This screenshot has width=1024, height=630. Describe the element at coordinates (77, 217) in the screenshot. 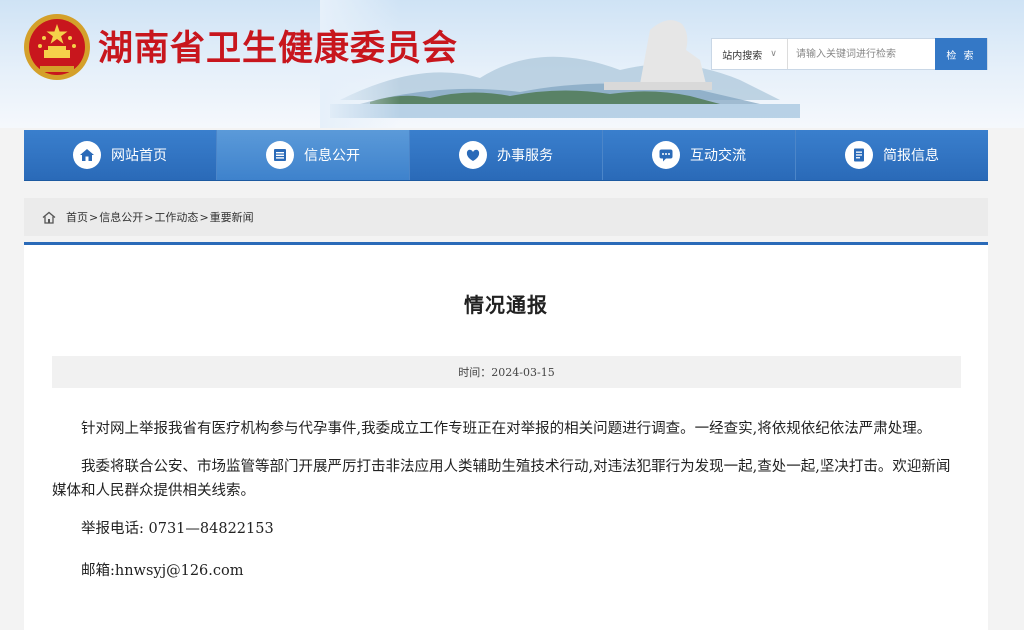

I see `breadcrumb-home: 首页` at that location.